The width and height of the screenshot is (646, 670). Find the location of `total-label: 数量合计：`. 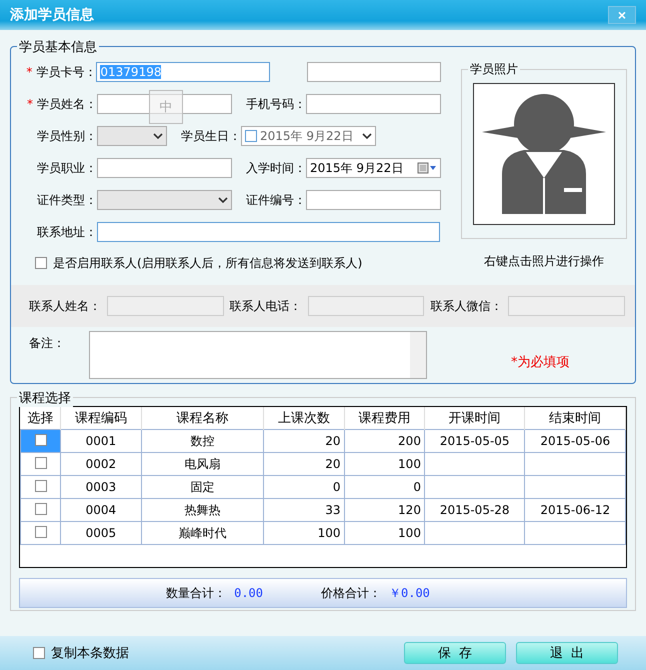

total-label: 数量合计： is located at coordinates (196, 593).